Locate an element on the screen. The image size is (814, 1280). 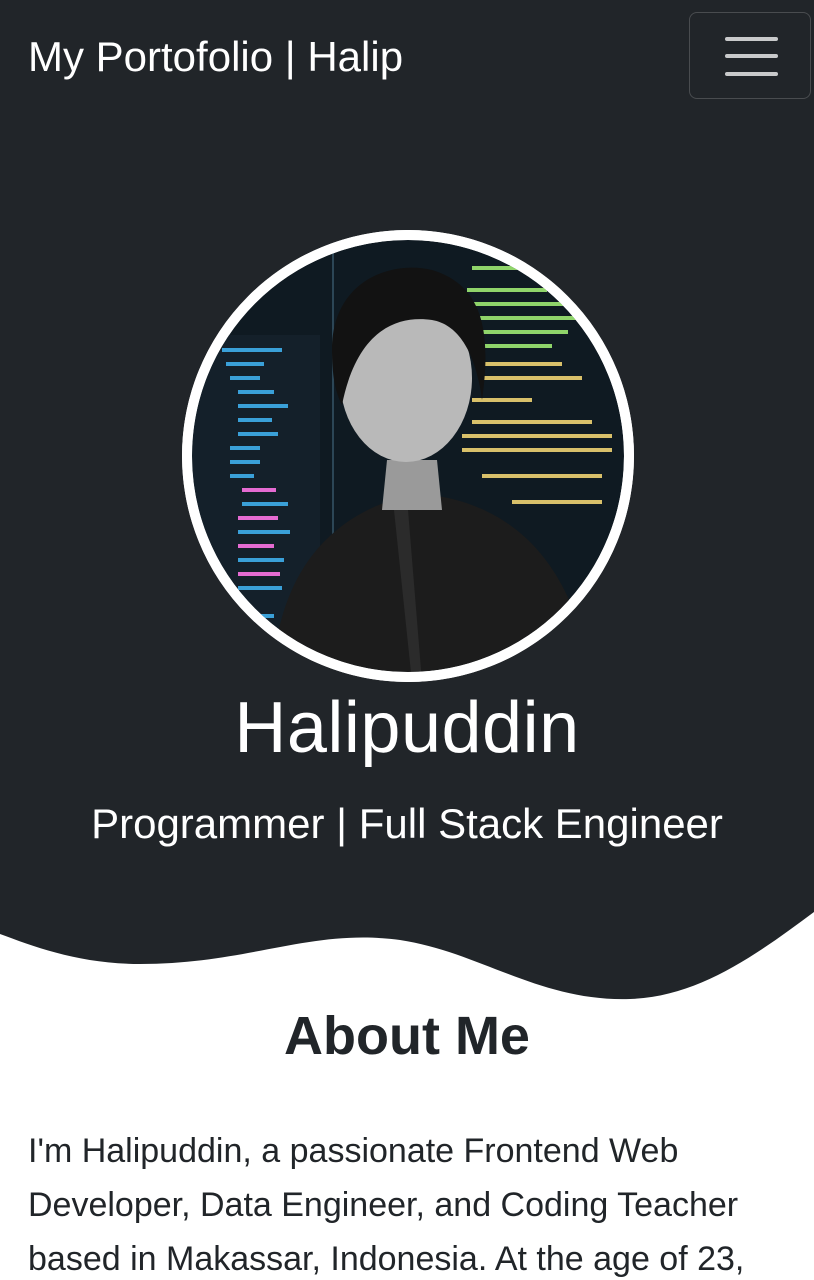
navbar-brand: My Portofolio | Halip is located at coordinates (215, 57).